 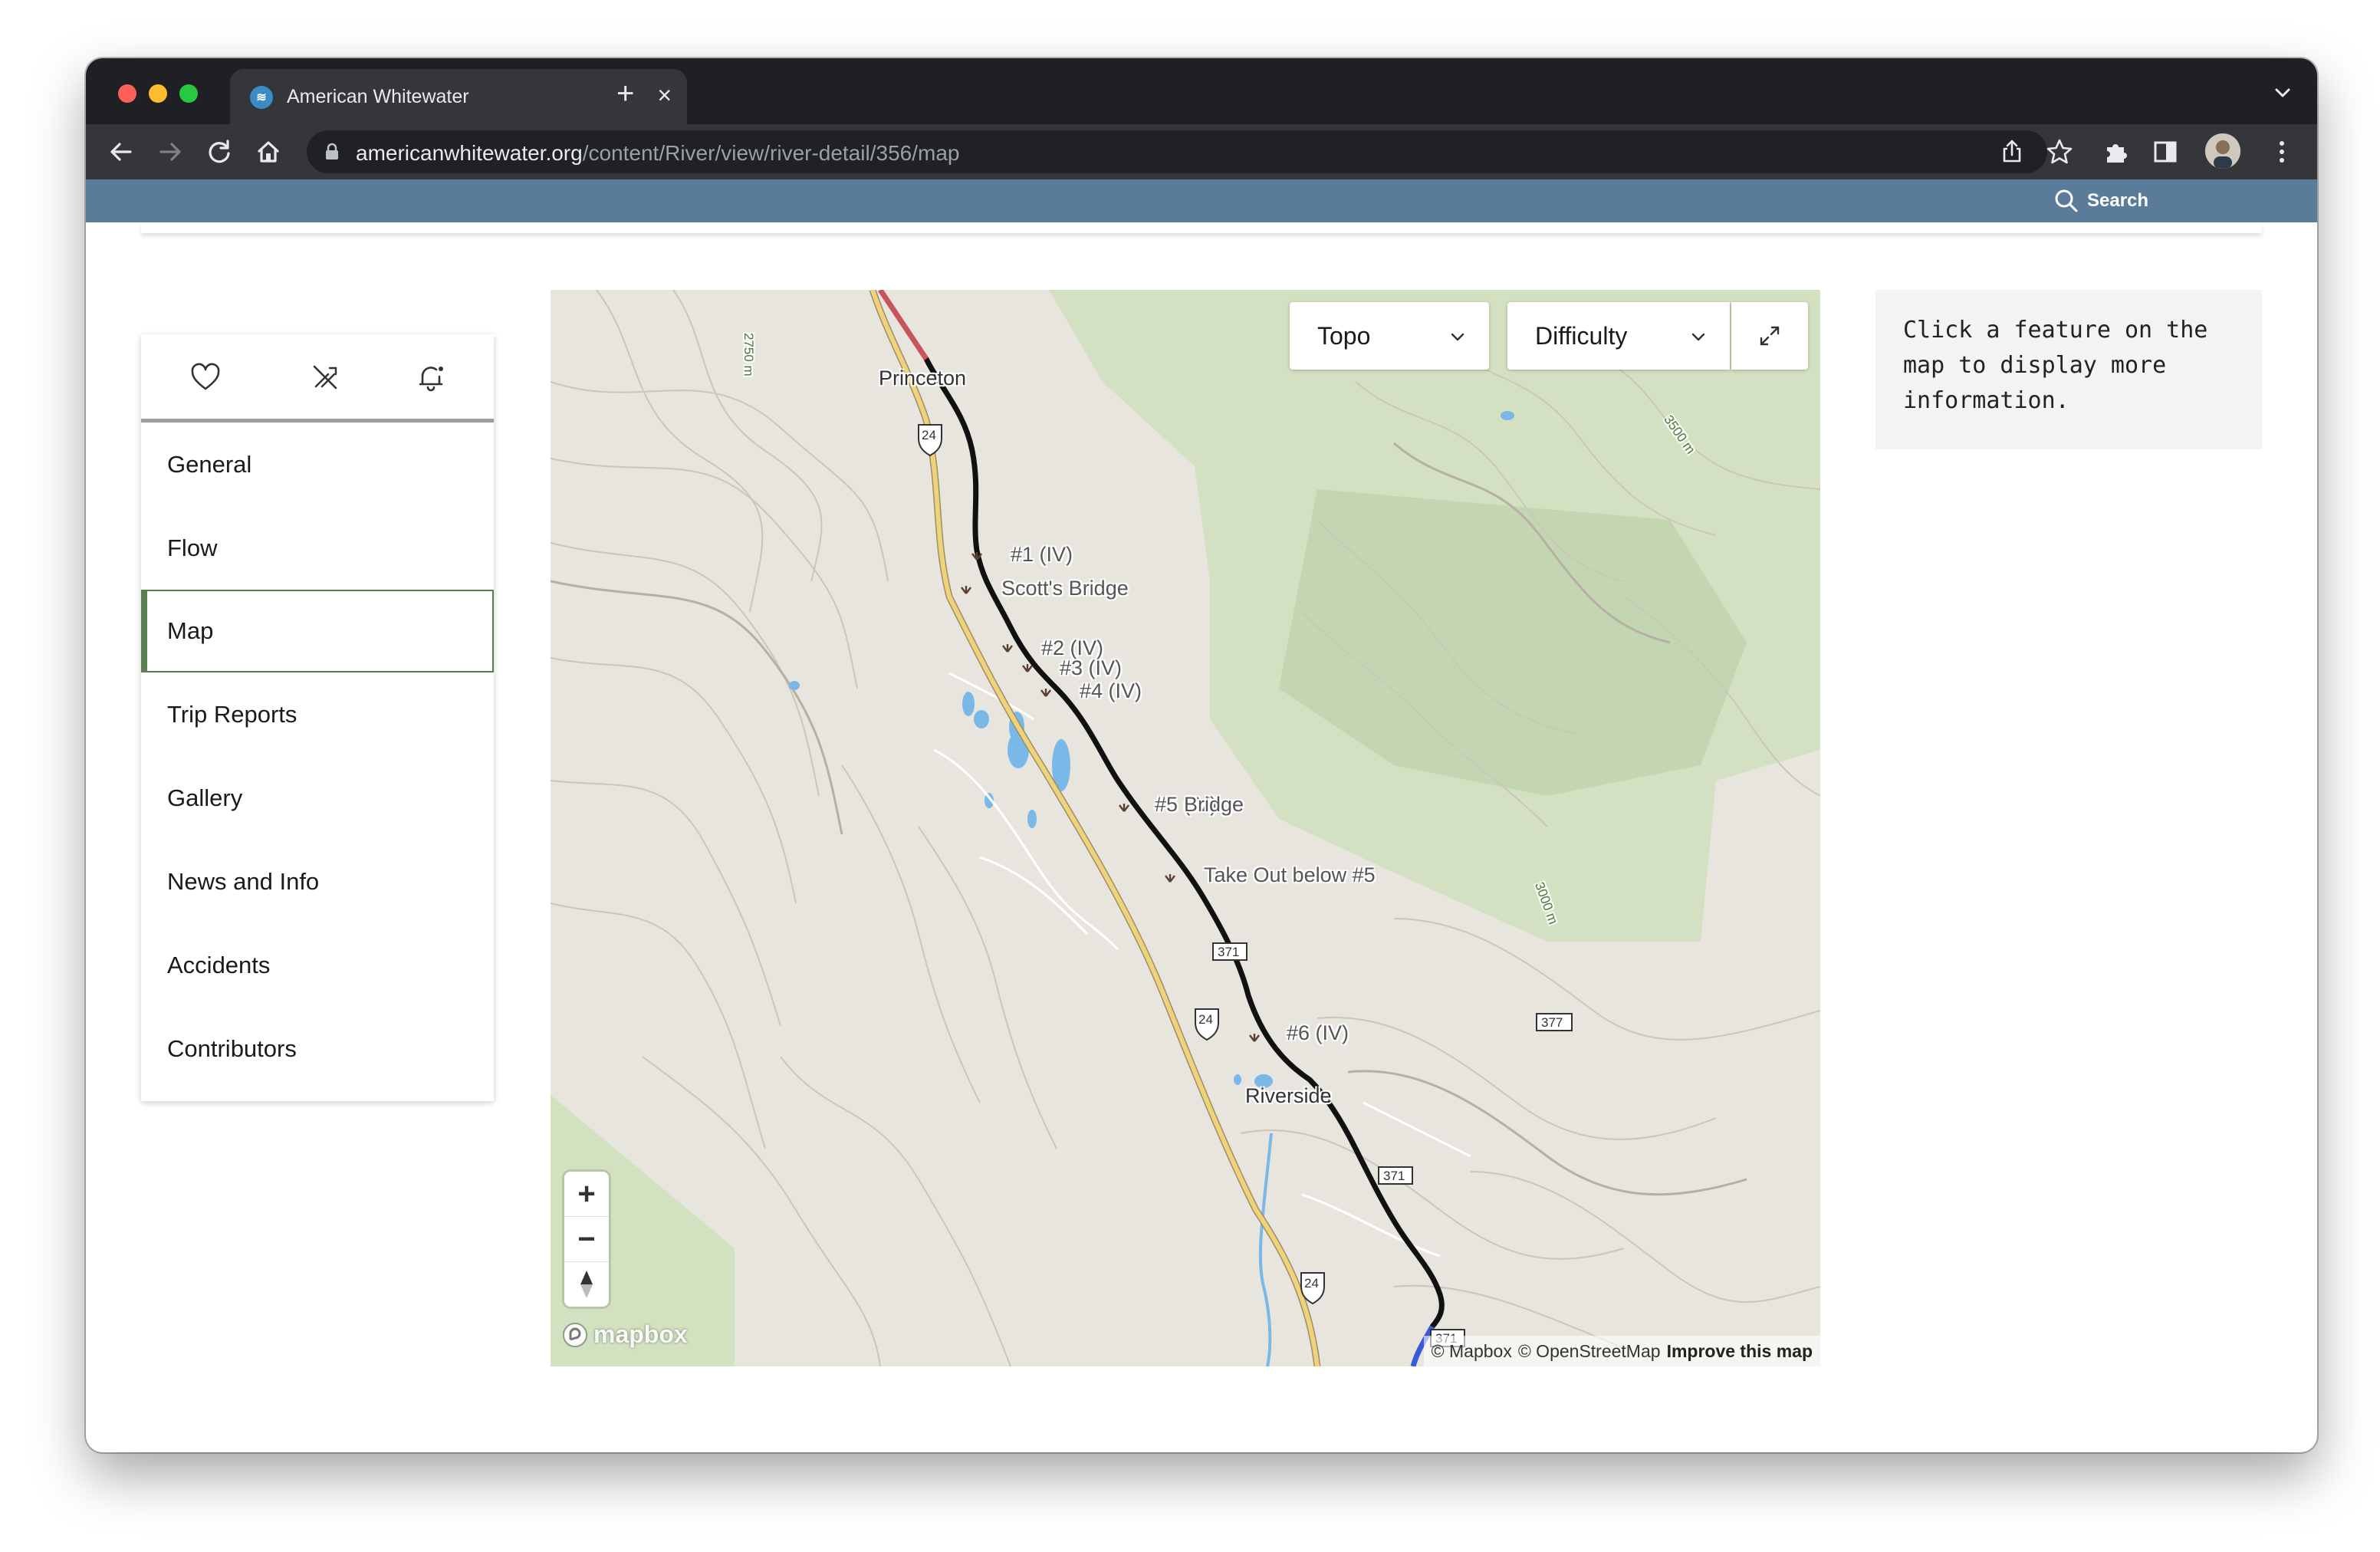 I want to click on extensions-puzzle-icon, so click(x=2116, y=152).